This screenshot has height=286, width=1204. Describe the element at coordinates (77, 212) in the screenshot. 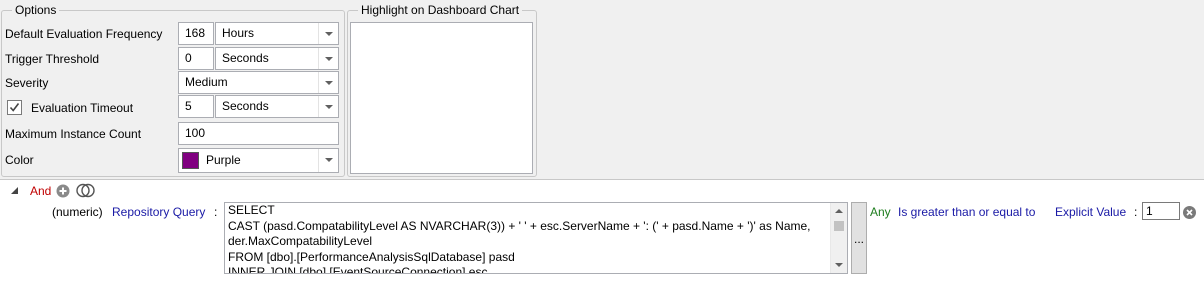

I see `type-label: (numeric)` at that location.